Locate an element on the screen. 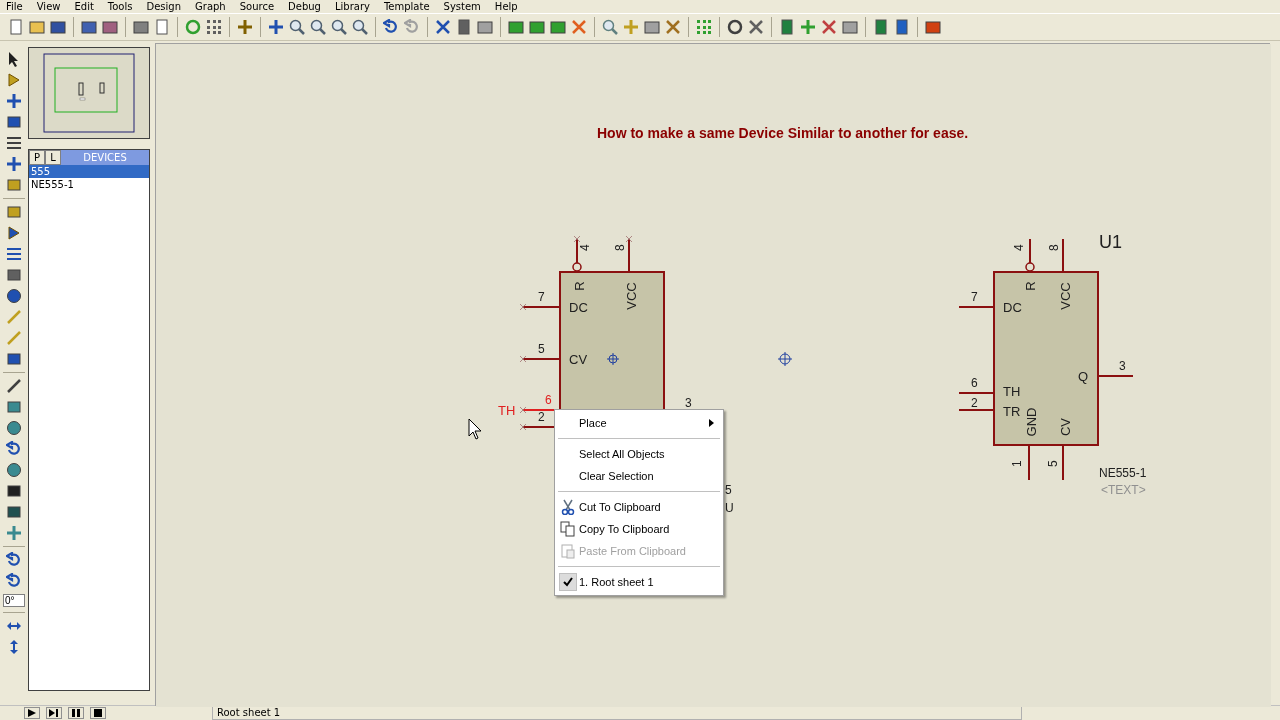 The height and width of the screenshot is (720, 1280). stop-icon is located at coordinates (98, 713).